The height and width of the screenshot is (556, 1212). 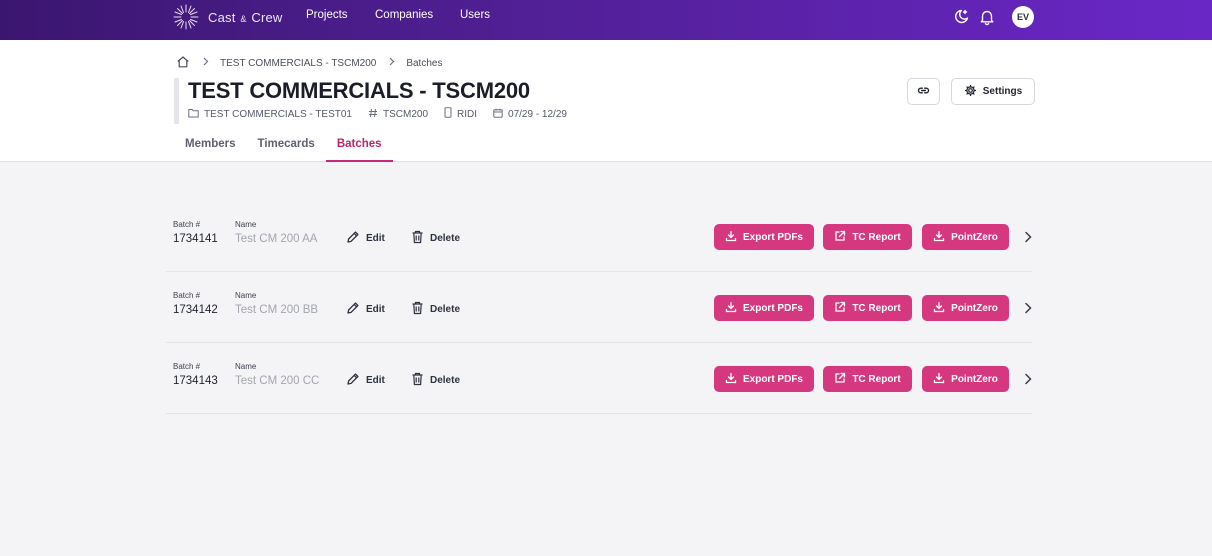 I want to click on tab-members: Members, so click(x=210, y=149).